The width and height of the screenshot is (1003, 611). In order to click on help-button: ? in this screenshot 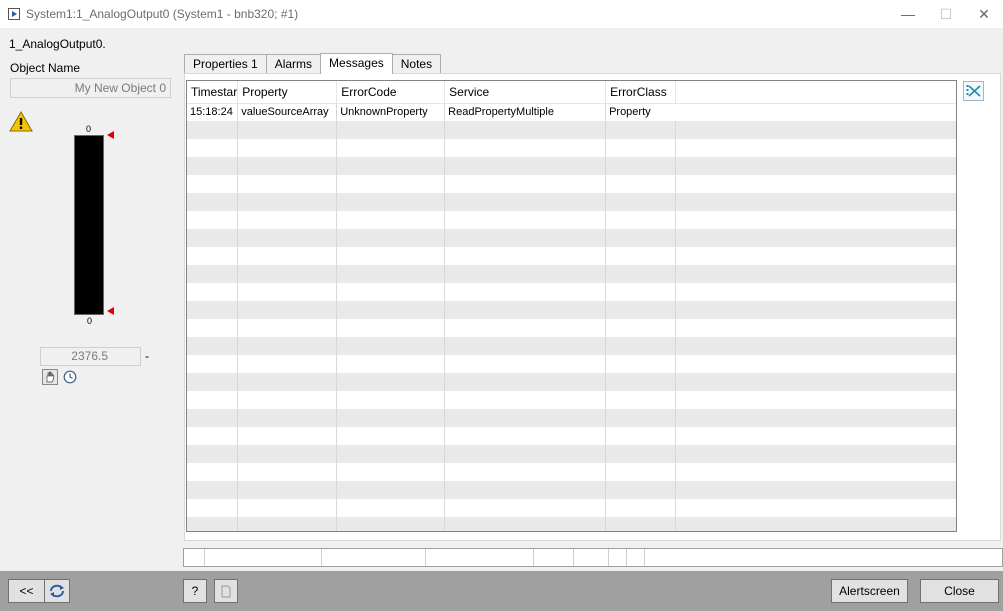, I will do `click(195, 591)`.